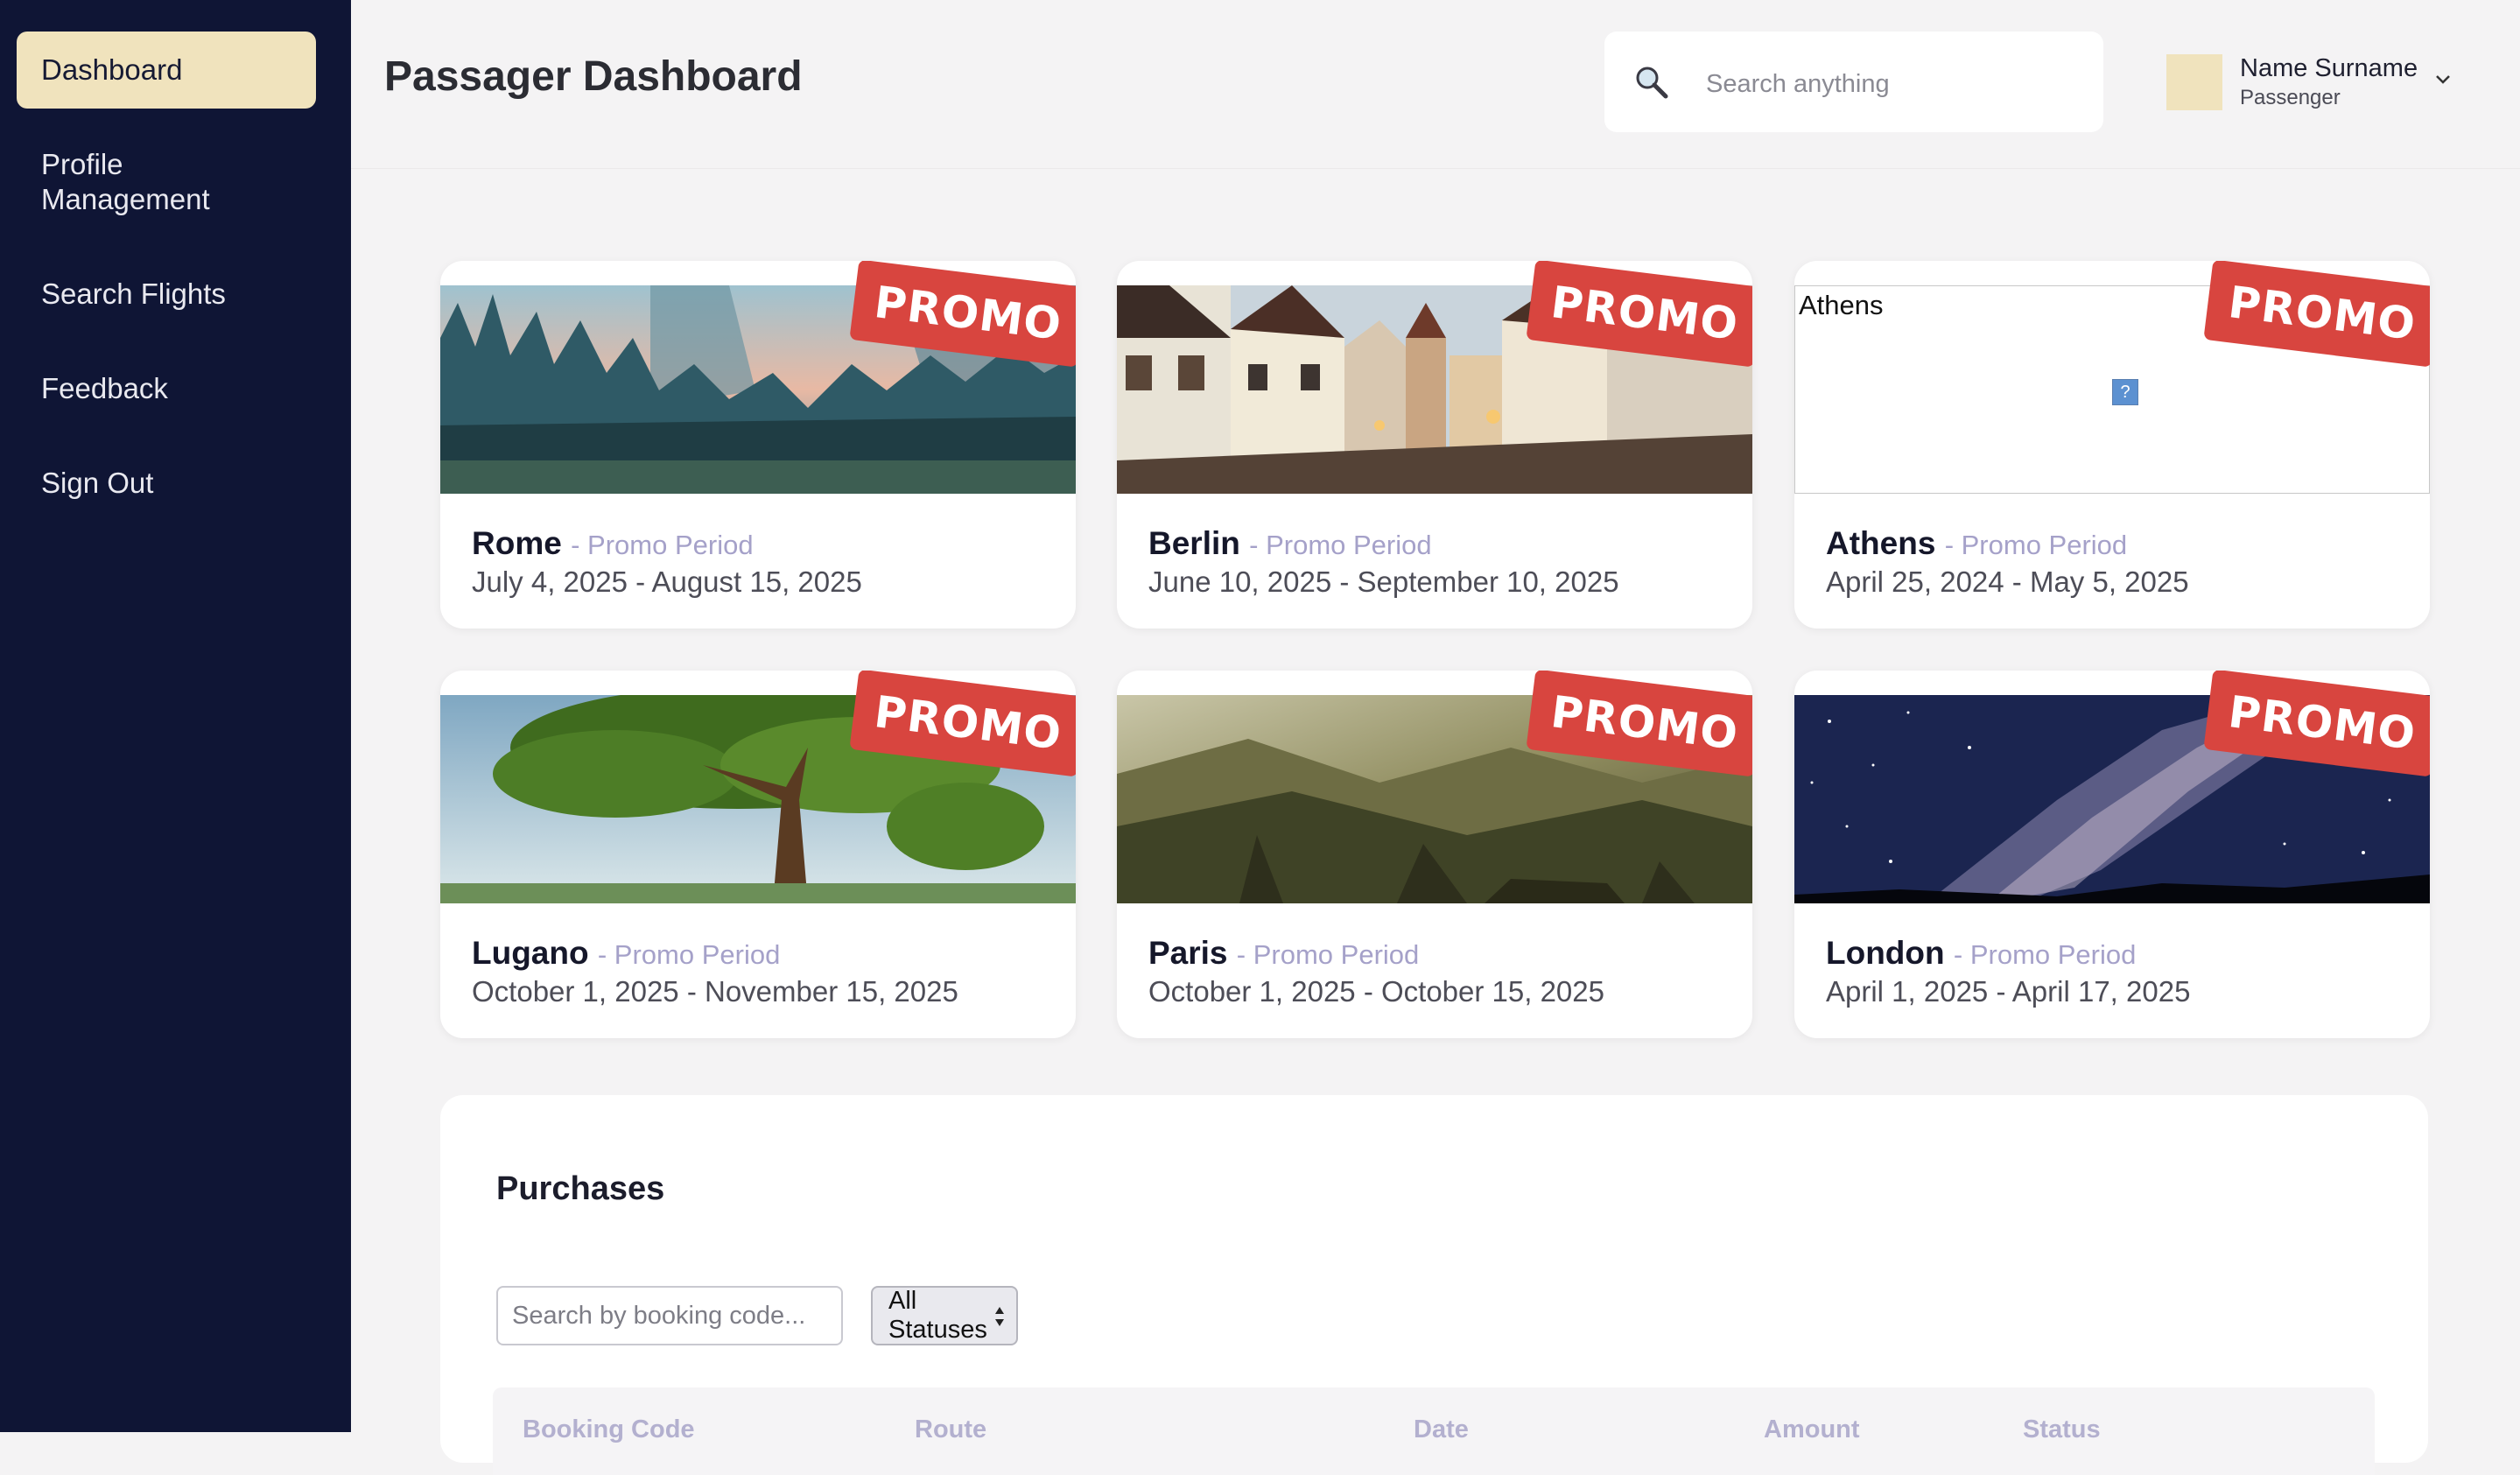  Describe the element at coordinates (2290, 97) in the screenshot. I see `user-role: Passenger` at that location.